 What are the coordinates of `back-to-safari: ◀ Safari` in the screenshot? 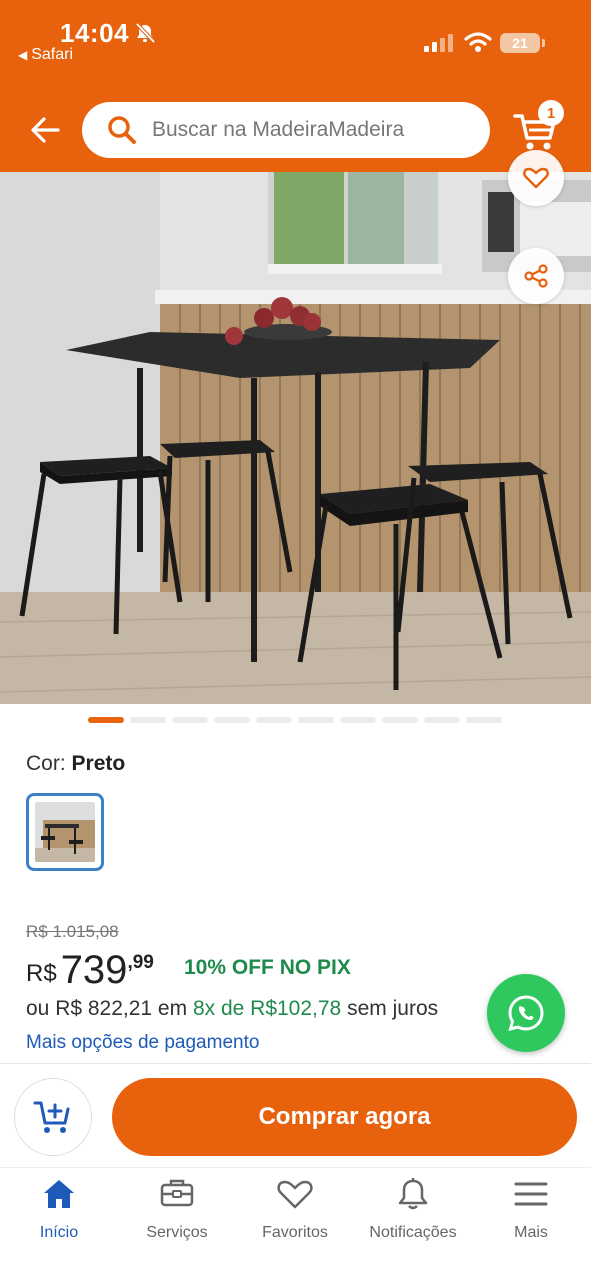 It's located at (45, 55).